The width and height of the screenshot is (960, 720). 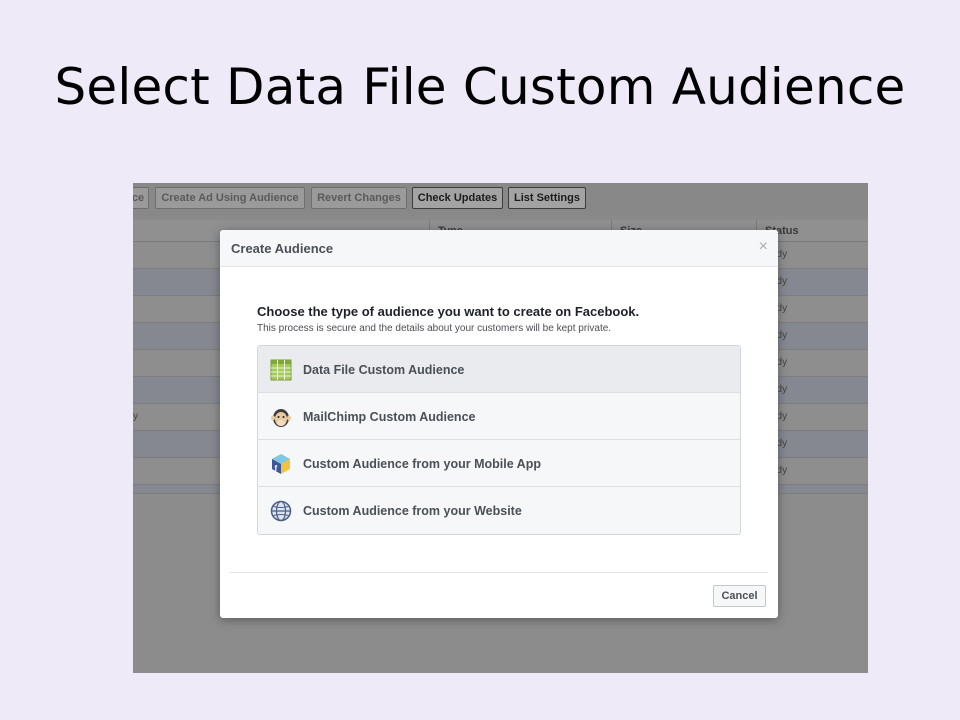 What do you see at coordinates (135, 416) in the screenshot?
I see `row-side-text: y` at bounding box center [135, 416].